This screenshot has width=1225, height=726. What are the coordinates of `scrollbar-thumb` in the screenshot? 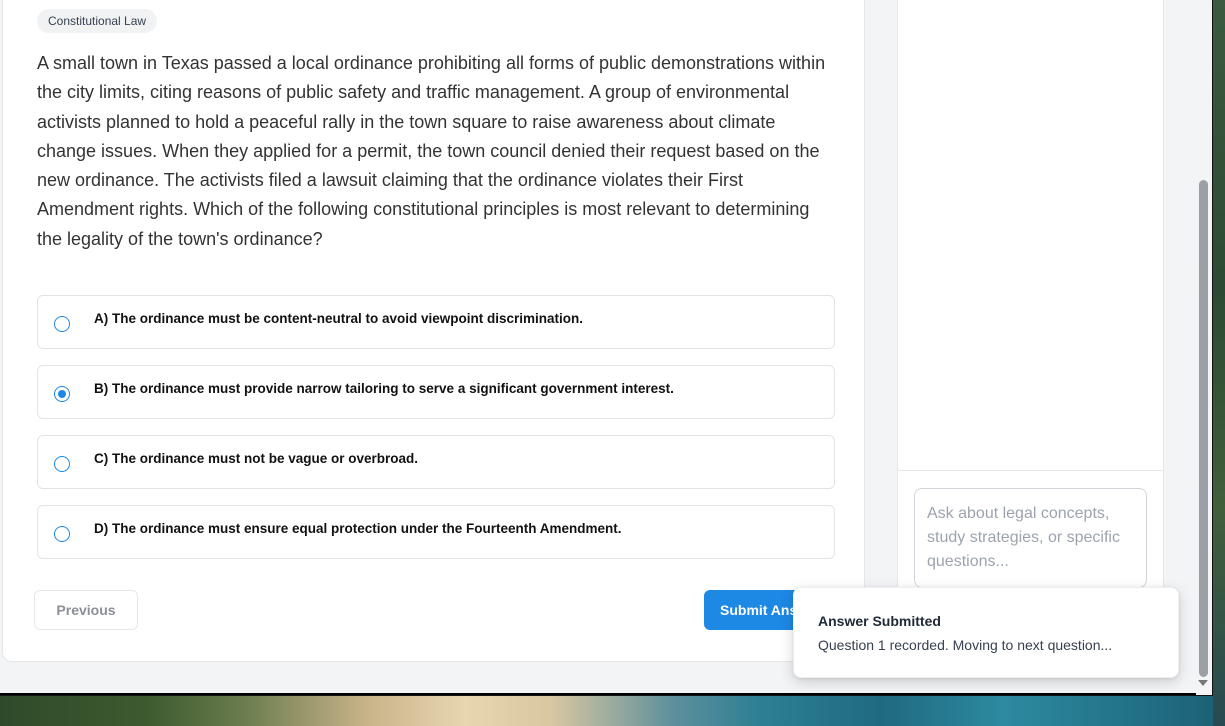 It's located at (1203, 428).